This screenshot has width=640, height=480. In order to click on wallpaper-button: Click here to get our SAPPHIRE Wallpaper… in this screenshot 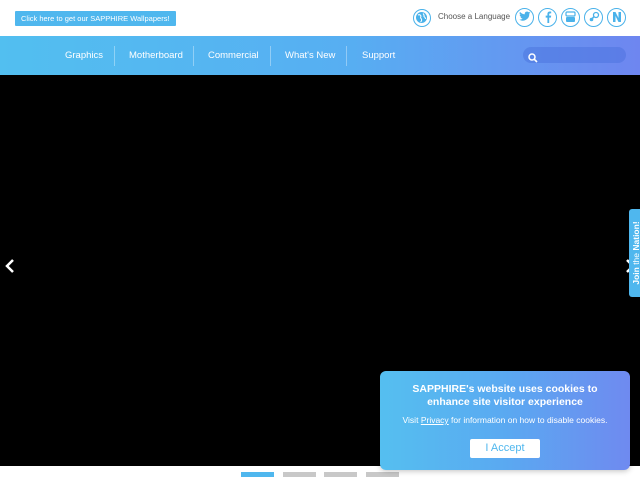, I will do `click(95, 18)`.